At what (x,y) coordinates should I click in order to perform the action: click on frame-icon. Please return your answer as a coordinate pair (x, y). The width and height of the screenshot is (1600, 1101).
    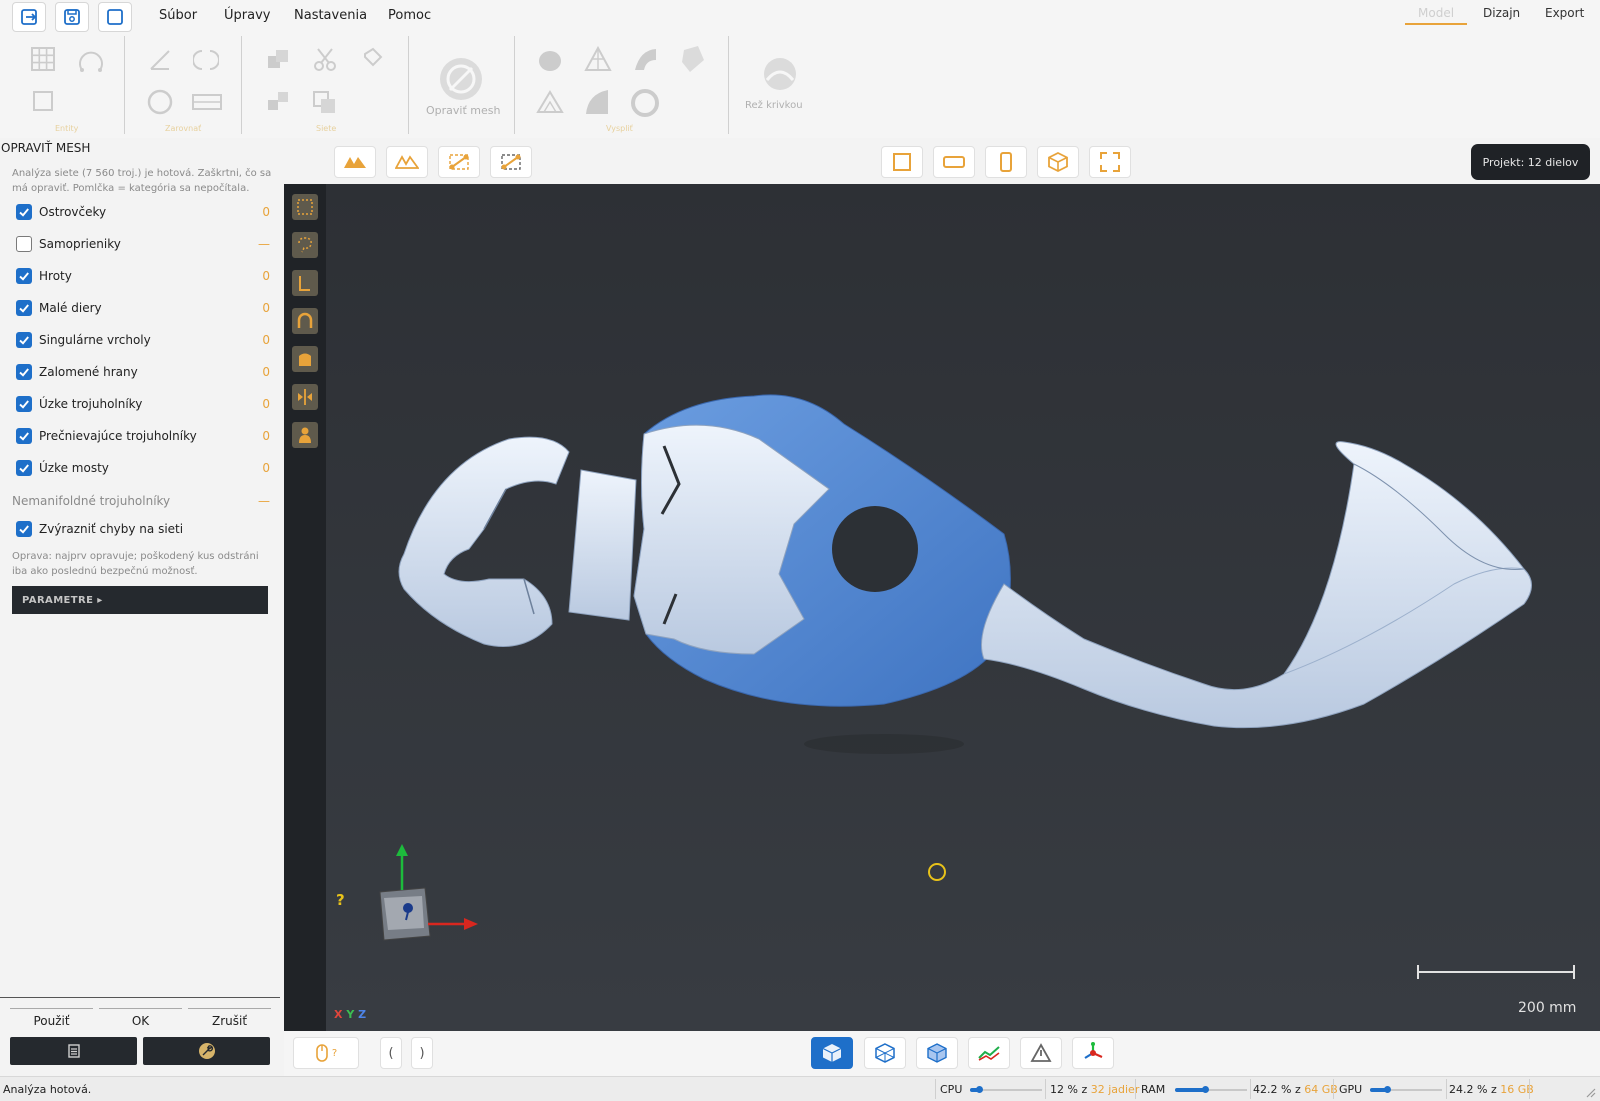
    Looking at the image, I should click on (43, 101).